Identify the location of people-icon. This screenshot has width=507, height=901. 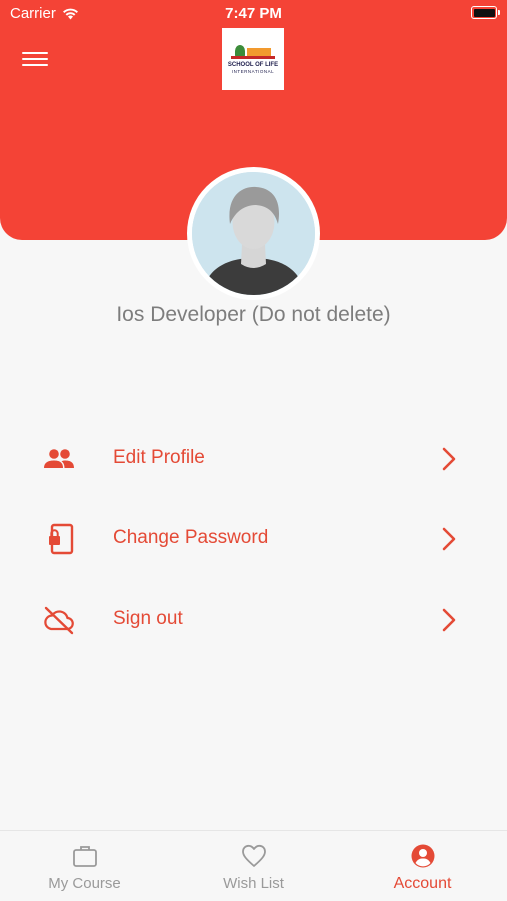
(59, 458).